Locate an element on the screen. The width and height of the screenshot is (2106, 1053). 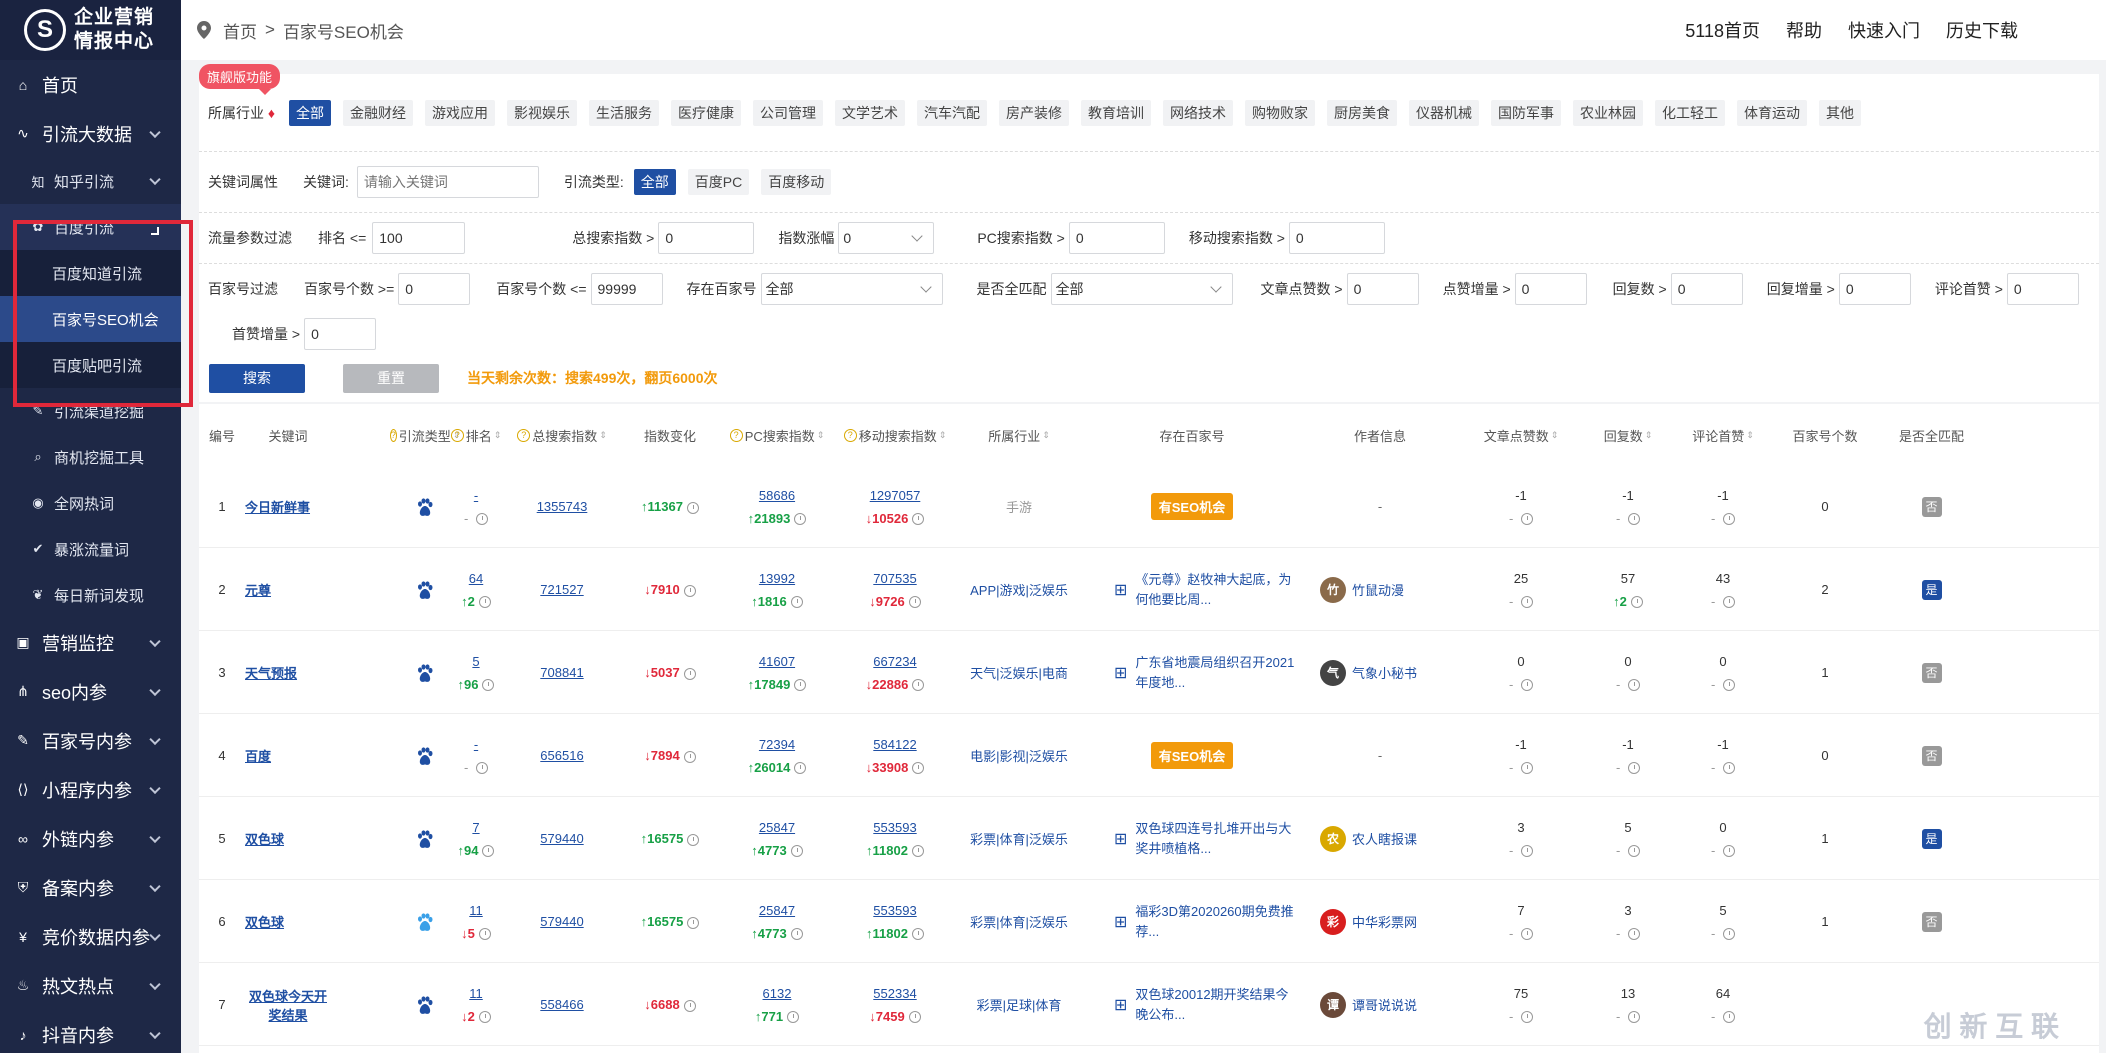
keyword-input is located at coordinates (447, 182).